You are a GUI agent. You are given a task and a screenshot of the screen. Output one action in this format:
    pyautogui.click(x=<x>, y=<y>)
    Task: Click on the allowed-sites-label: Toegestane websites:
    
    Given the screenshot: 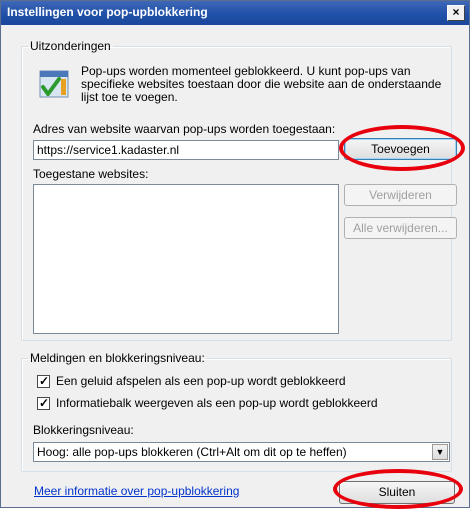 What is the action you would take?
    pyautogui.click(x=91, y=174)
    